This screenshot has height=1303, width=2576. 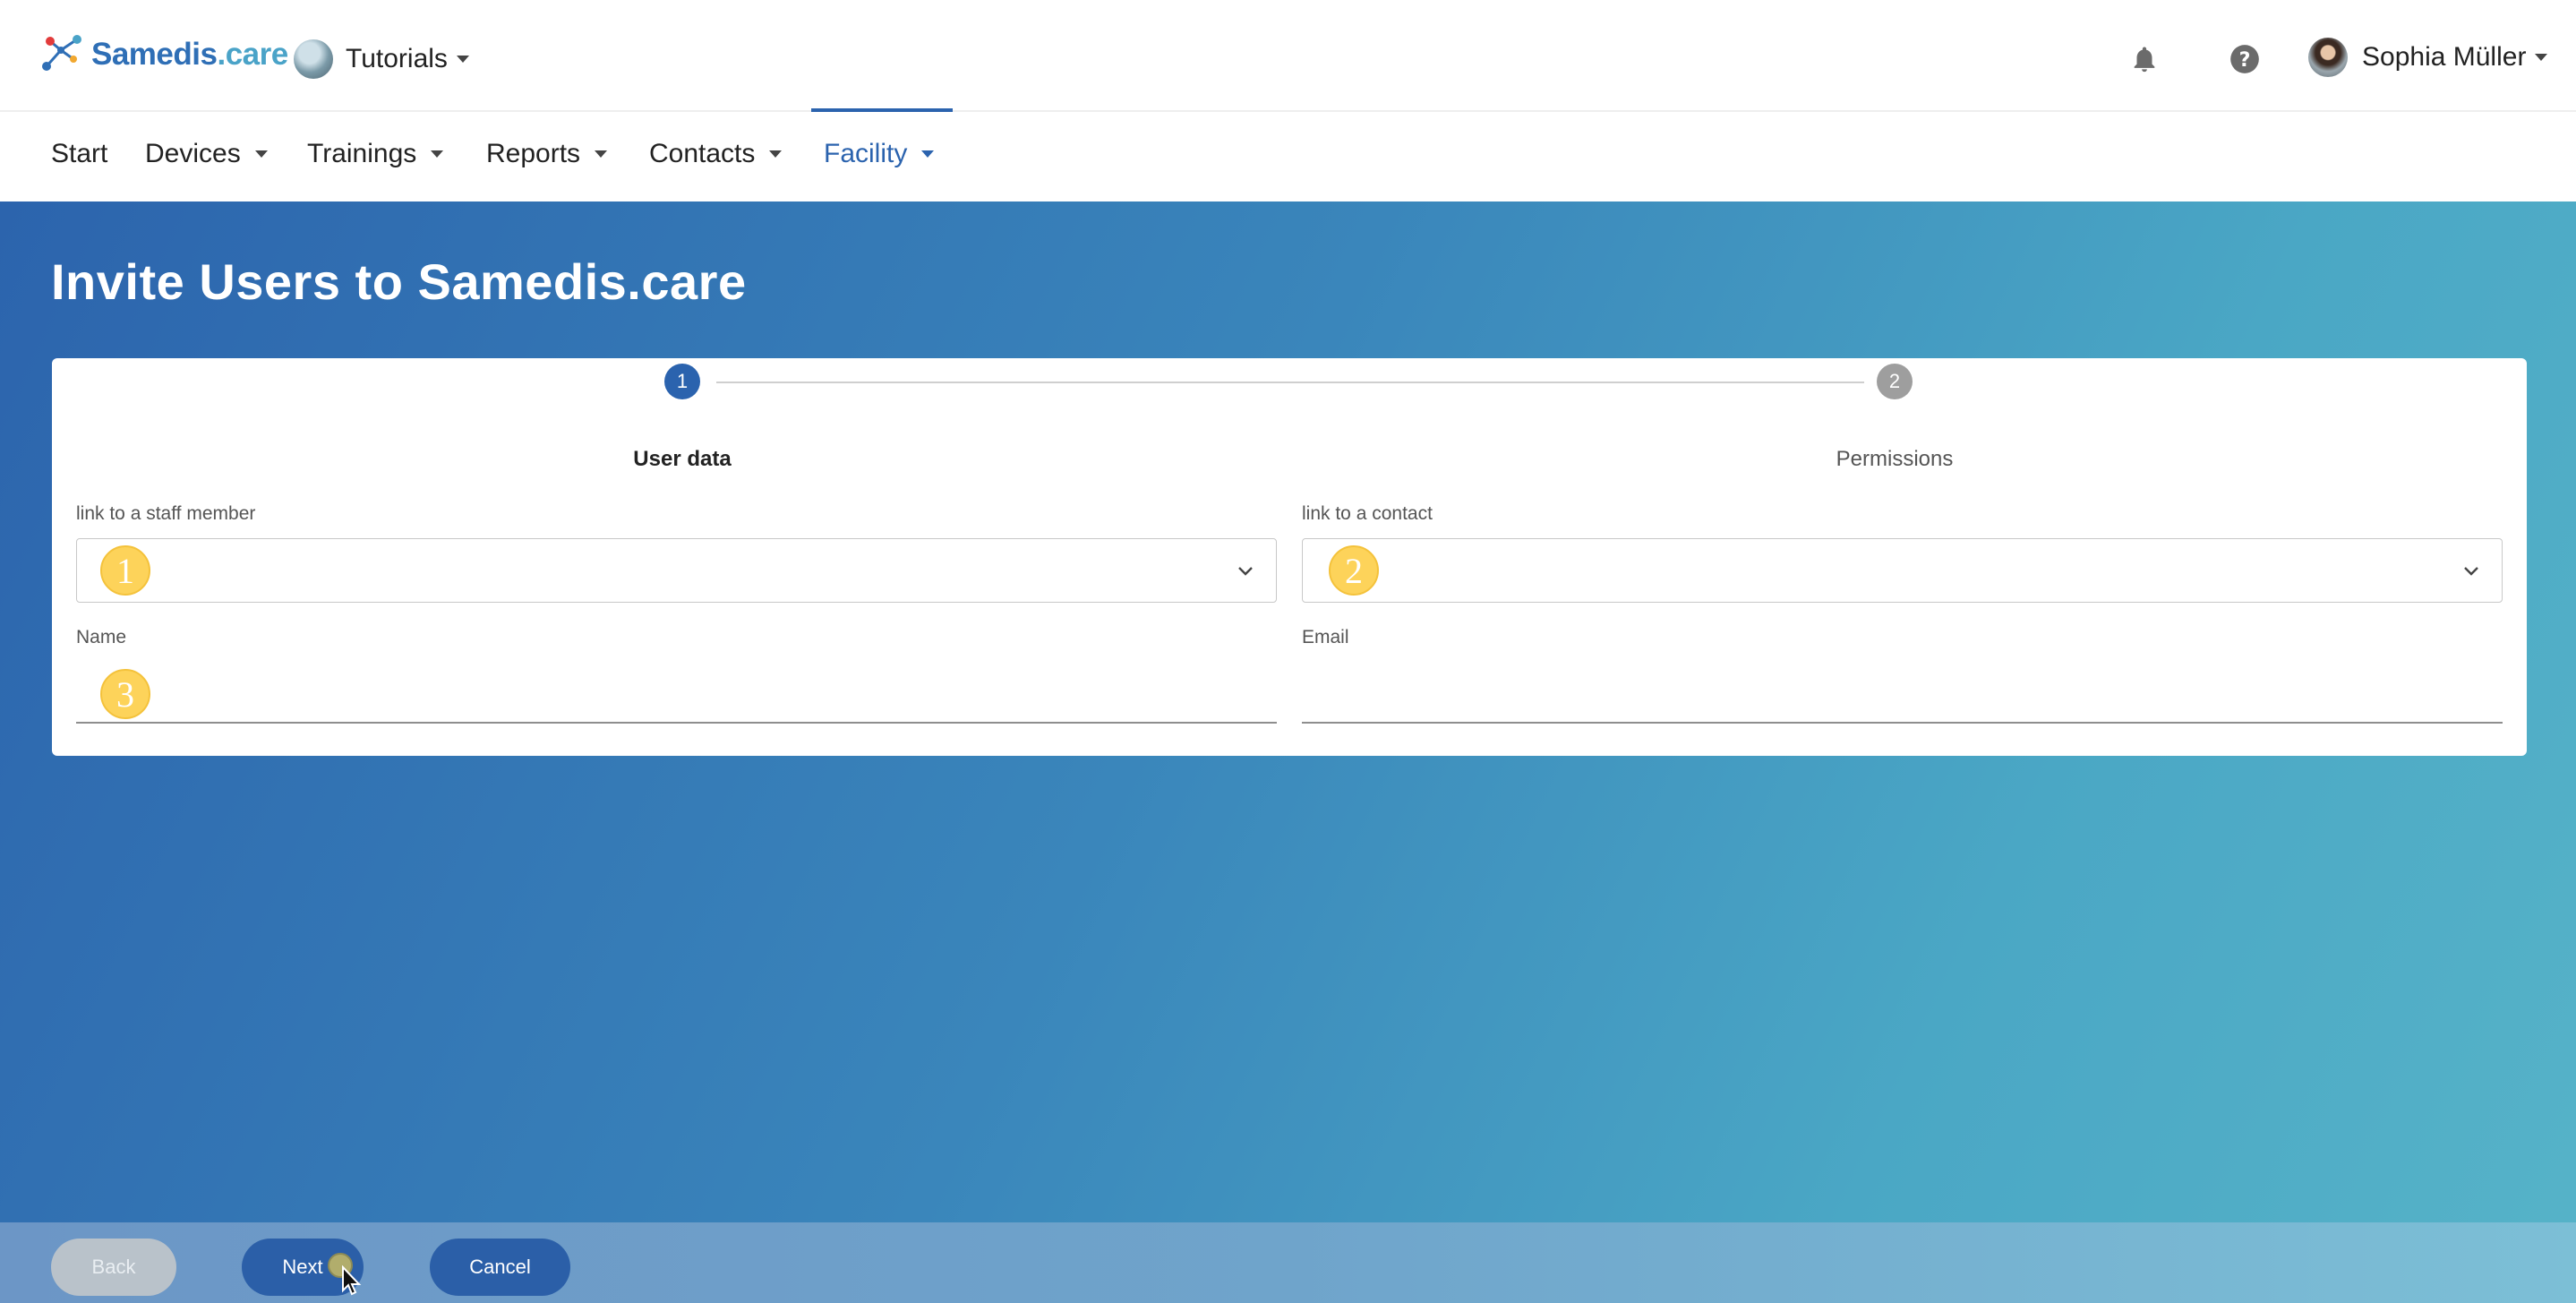 What do you see at coordinates (682, 459) in the screenshot?
I see `step-1-label: User data` at bounding box center [682, 459].